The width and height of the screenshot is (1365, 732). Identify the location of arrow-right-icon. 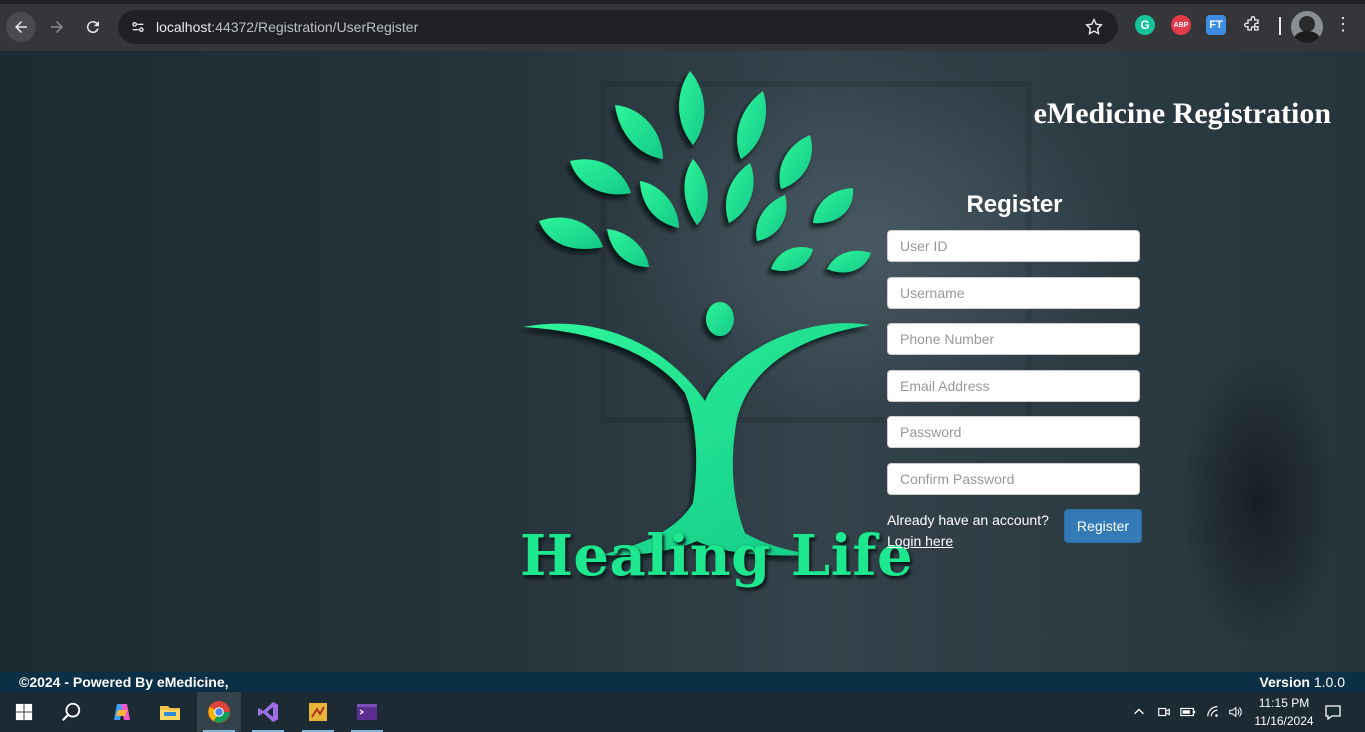
(57, 27).